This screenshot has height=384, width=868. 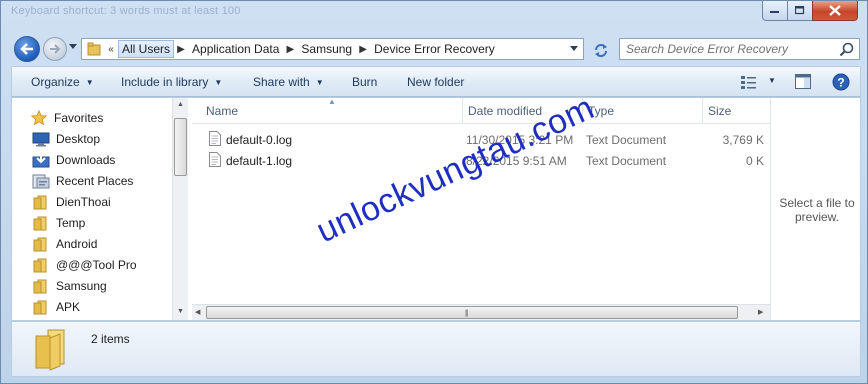 What do you see at coordinates (743, 140) in the screenshot?
I see `file-size: 3,769 K` at bounding box center [743, 140].